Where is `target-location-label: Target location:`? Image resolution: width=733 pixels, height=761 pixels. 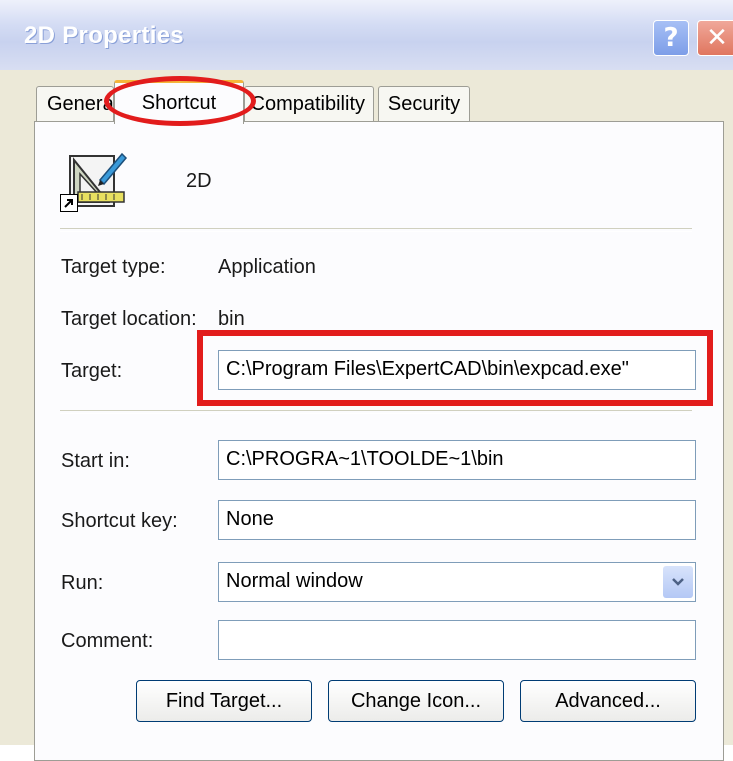 target-location-label: Target location: is located at coordinates (129, 319).